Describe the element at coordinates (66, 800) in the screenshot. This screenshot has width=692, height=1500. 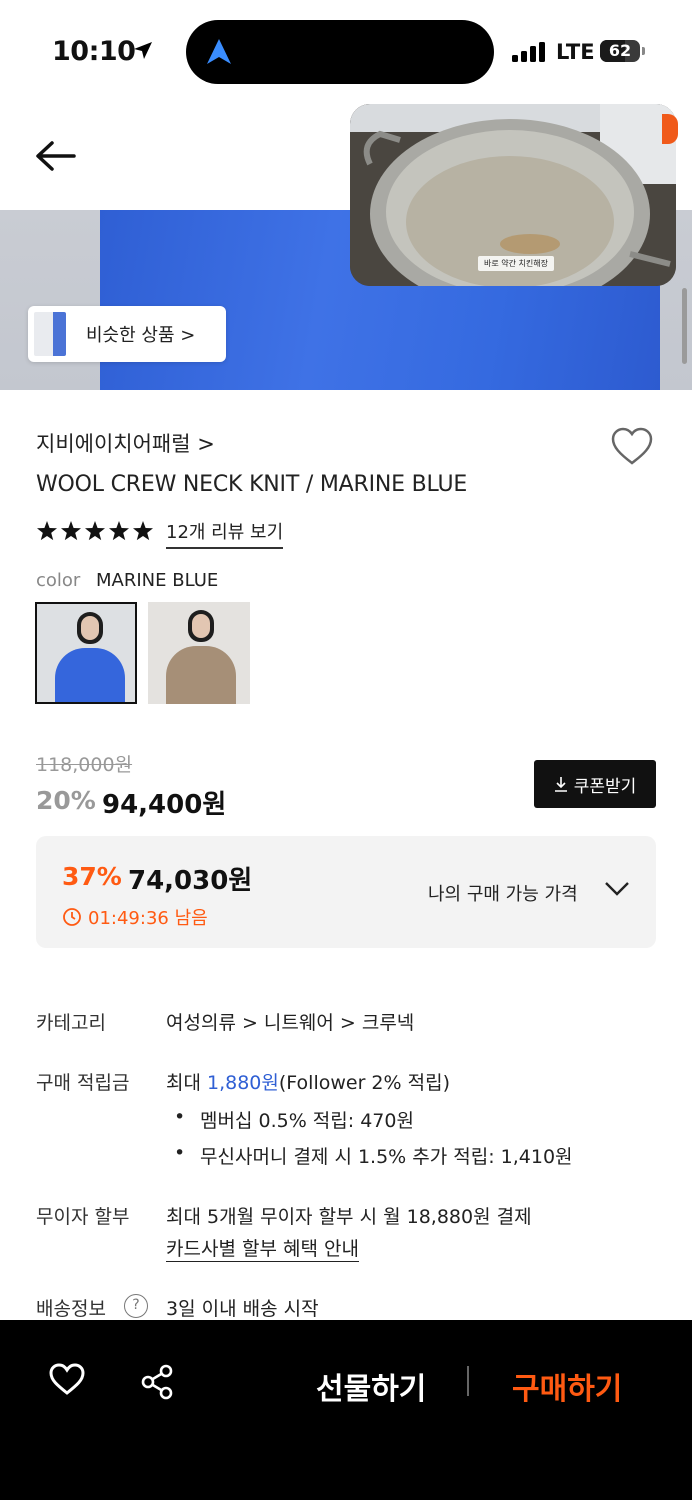
I see `discount-percent: 20%` at that location.